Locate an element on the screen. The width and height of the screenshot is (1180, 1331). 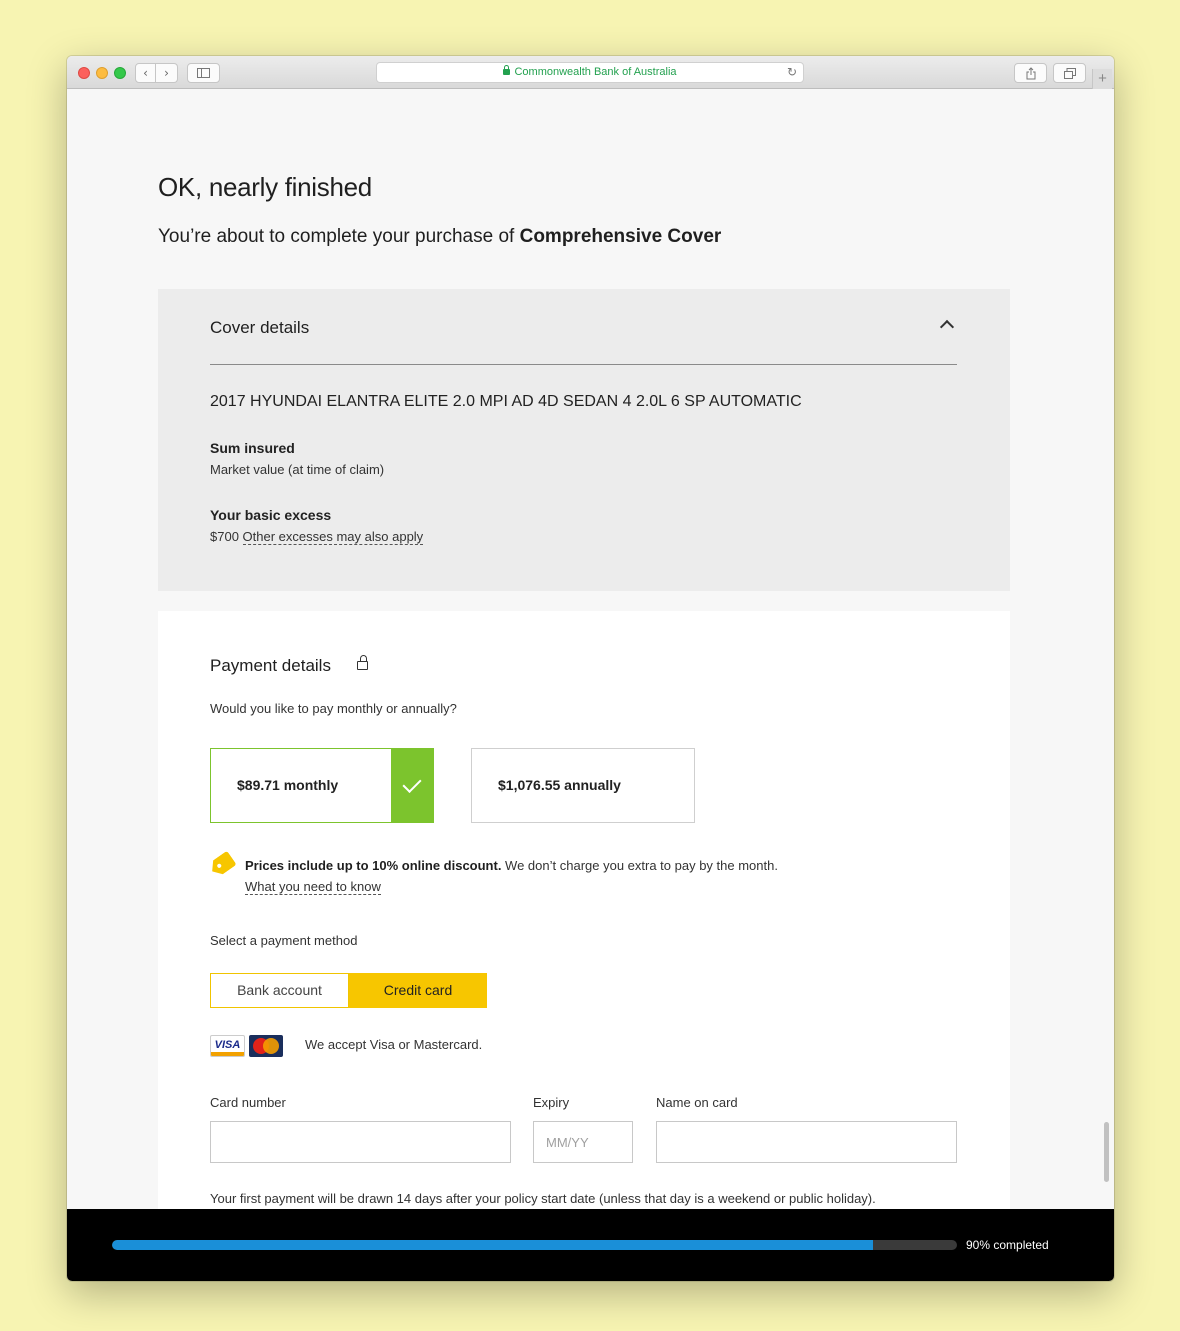
minimize-window-button is located at coordinates (102, 73).